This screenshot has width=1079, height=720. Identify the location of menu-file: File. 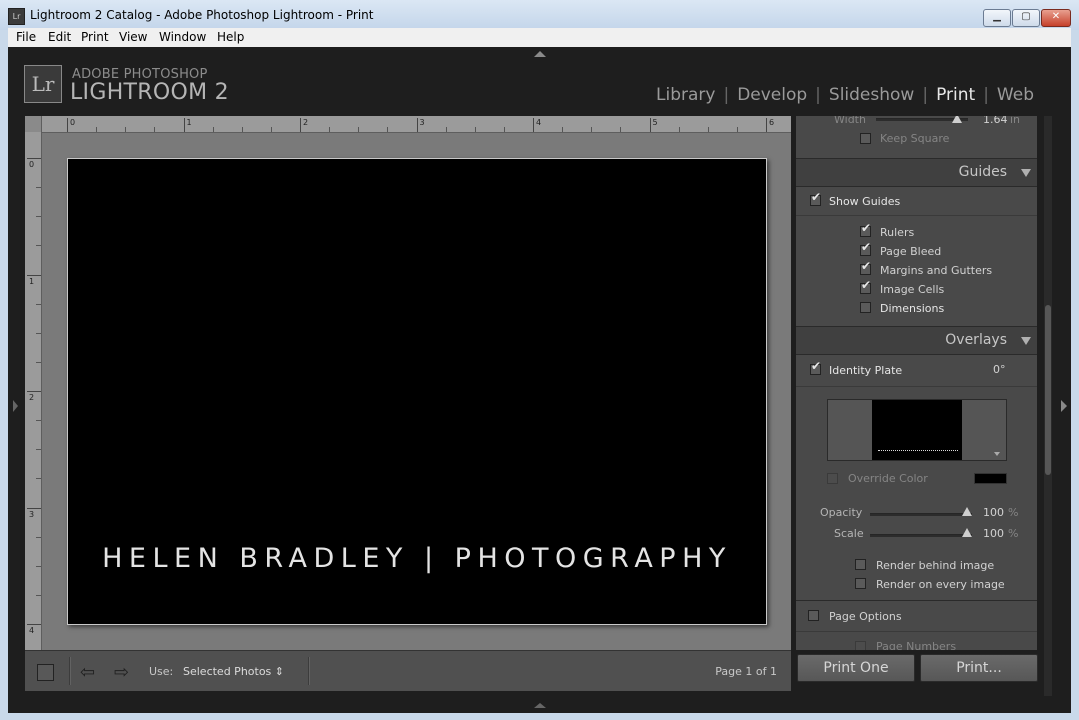
(26, 37).